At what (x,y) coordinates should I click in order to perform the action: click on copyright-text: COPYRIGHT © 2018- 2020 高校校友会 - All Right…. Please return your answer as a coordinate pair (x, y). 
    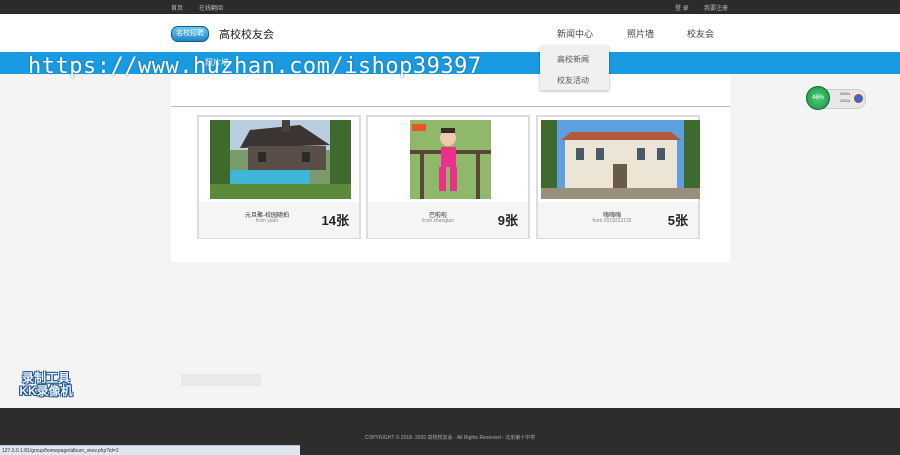
    Looking at the image, I should click on (450, 438).